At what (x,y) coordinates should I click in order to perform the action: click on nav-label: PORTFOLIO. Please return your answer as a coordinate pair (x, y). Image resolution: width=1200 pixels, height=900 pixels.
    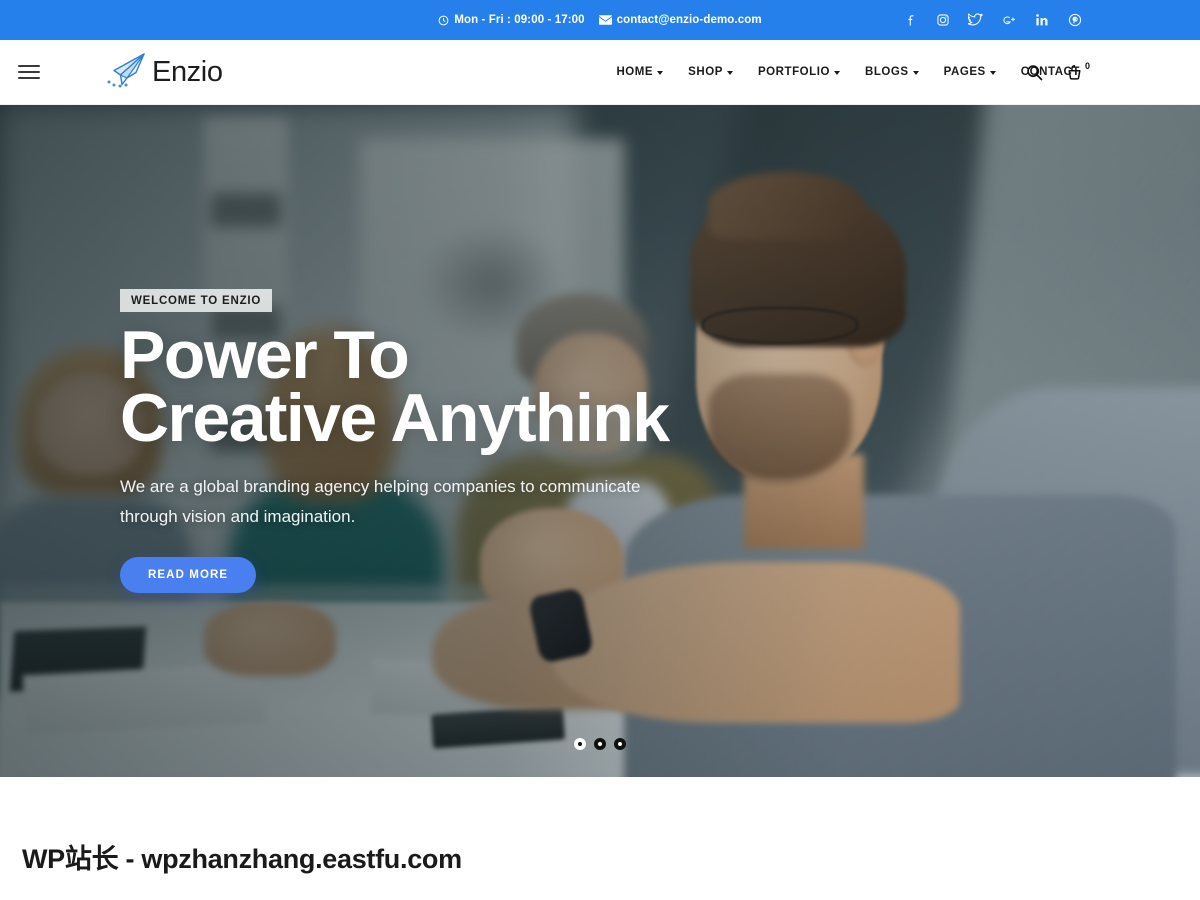
    Looking at the image, I should click on (793, 72).